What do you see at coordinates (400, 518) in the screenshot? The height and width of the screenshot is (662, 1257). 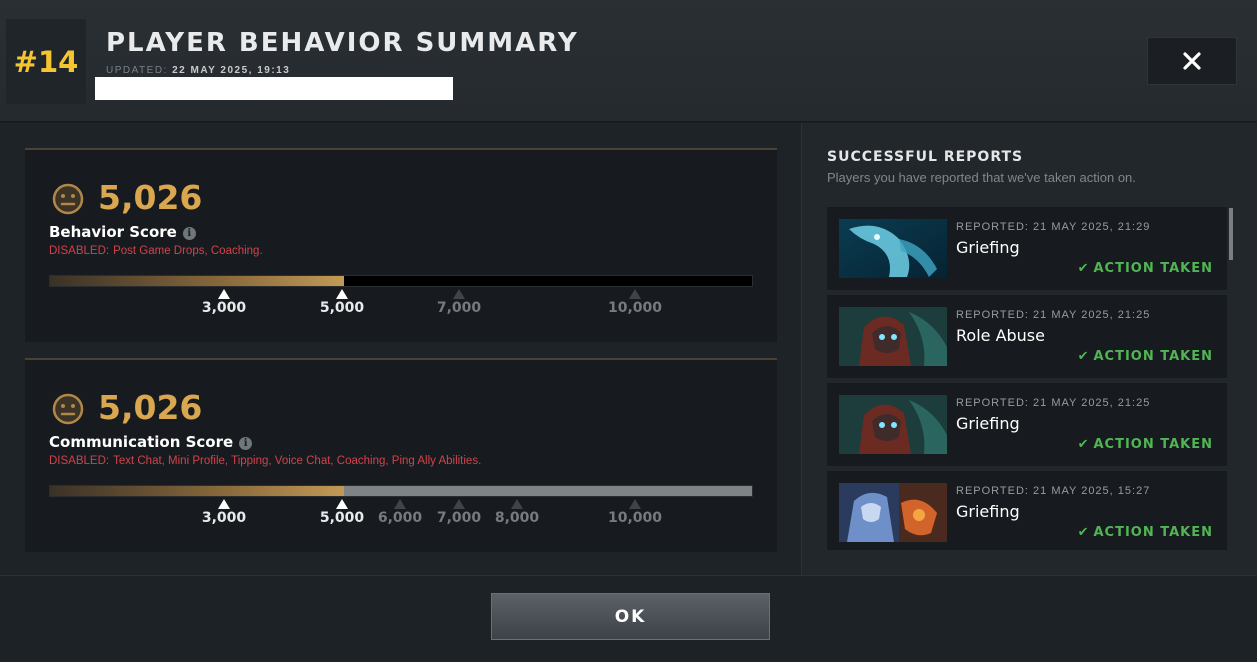 I see `tick-label: 6,000` at bounding box center [400, 518].